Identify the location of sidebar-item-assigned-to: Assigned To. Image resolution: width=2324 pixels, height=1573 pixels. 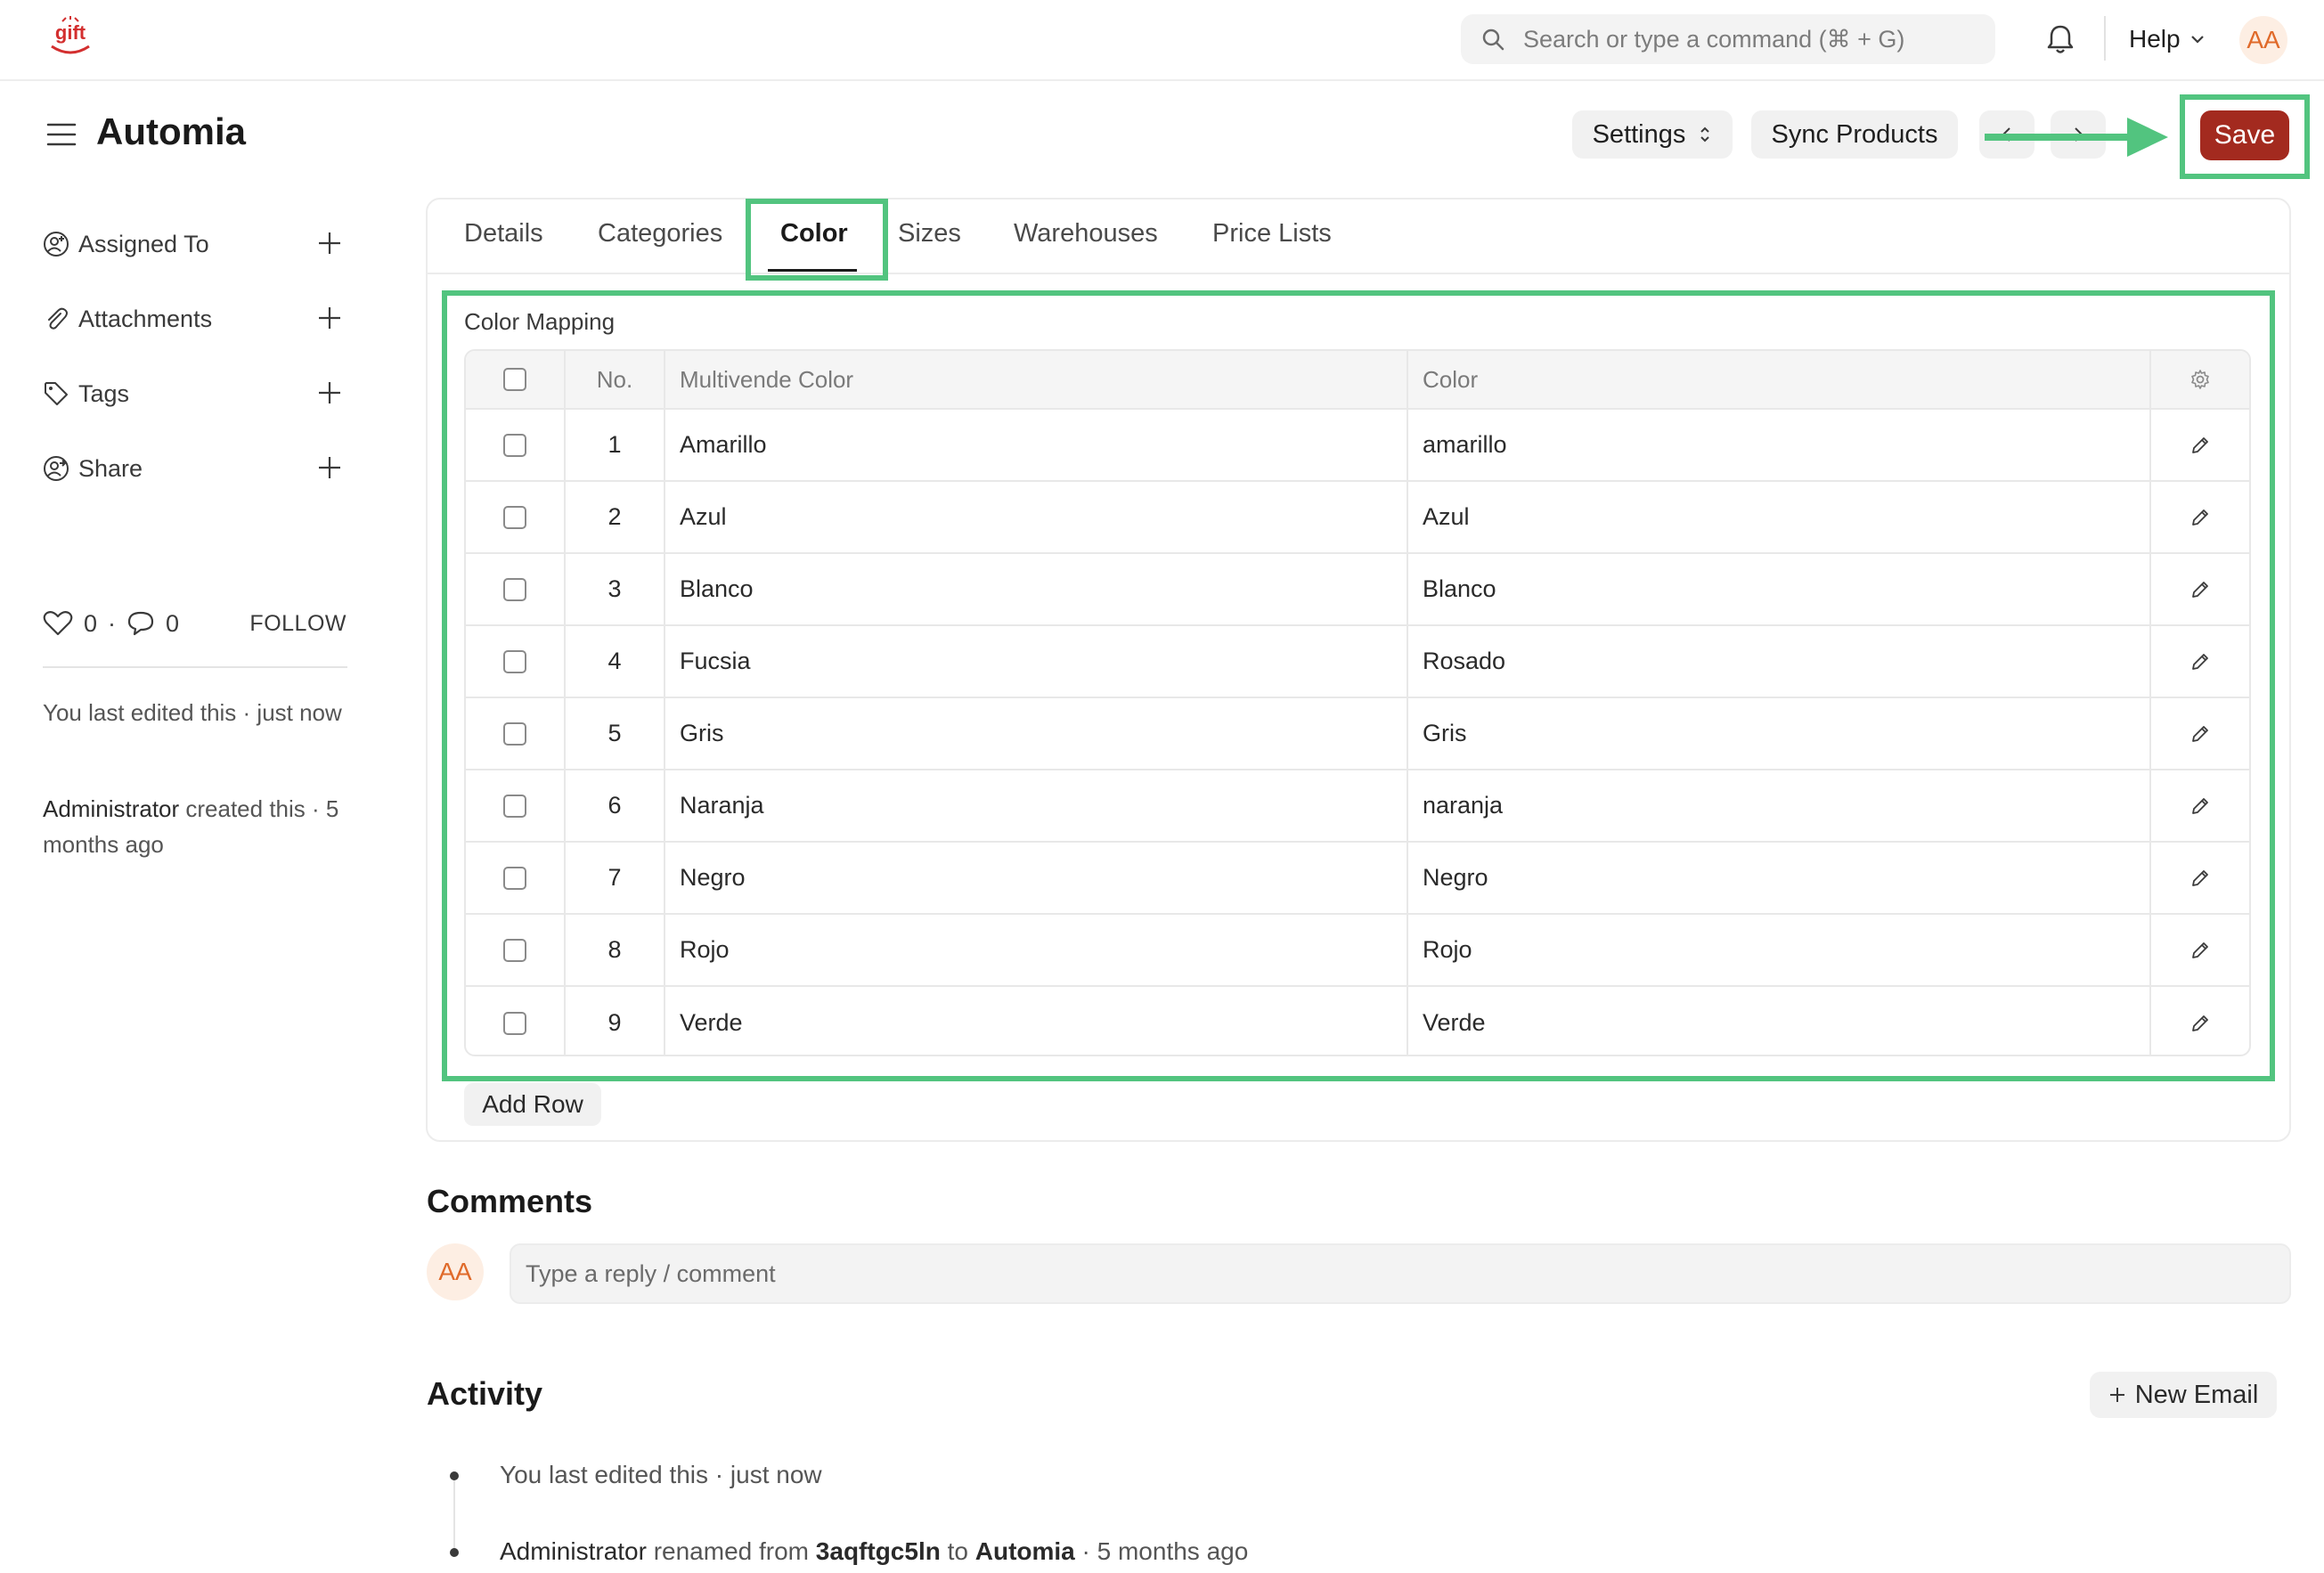
(196, 244).